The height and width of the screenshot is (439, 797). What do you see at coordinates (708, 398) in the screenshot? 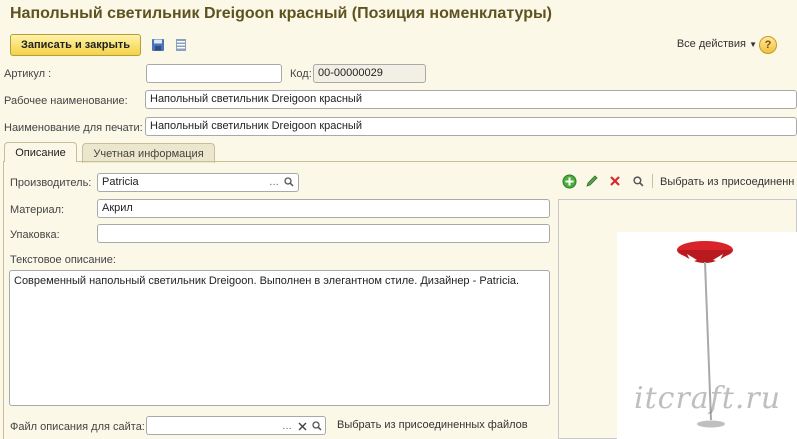
I see `watermark: itcraft.ru` at bounding box center [708, 398].